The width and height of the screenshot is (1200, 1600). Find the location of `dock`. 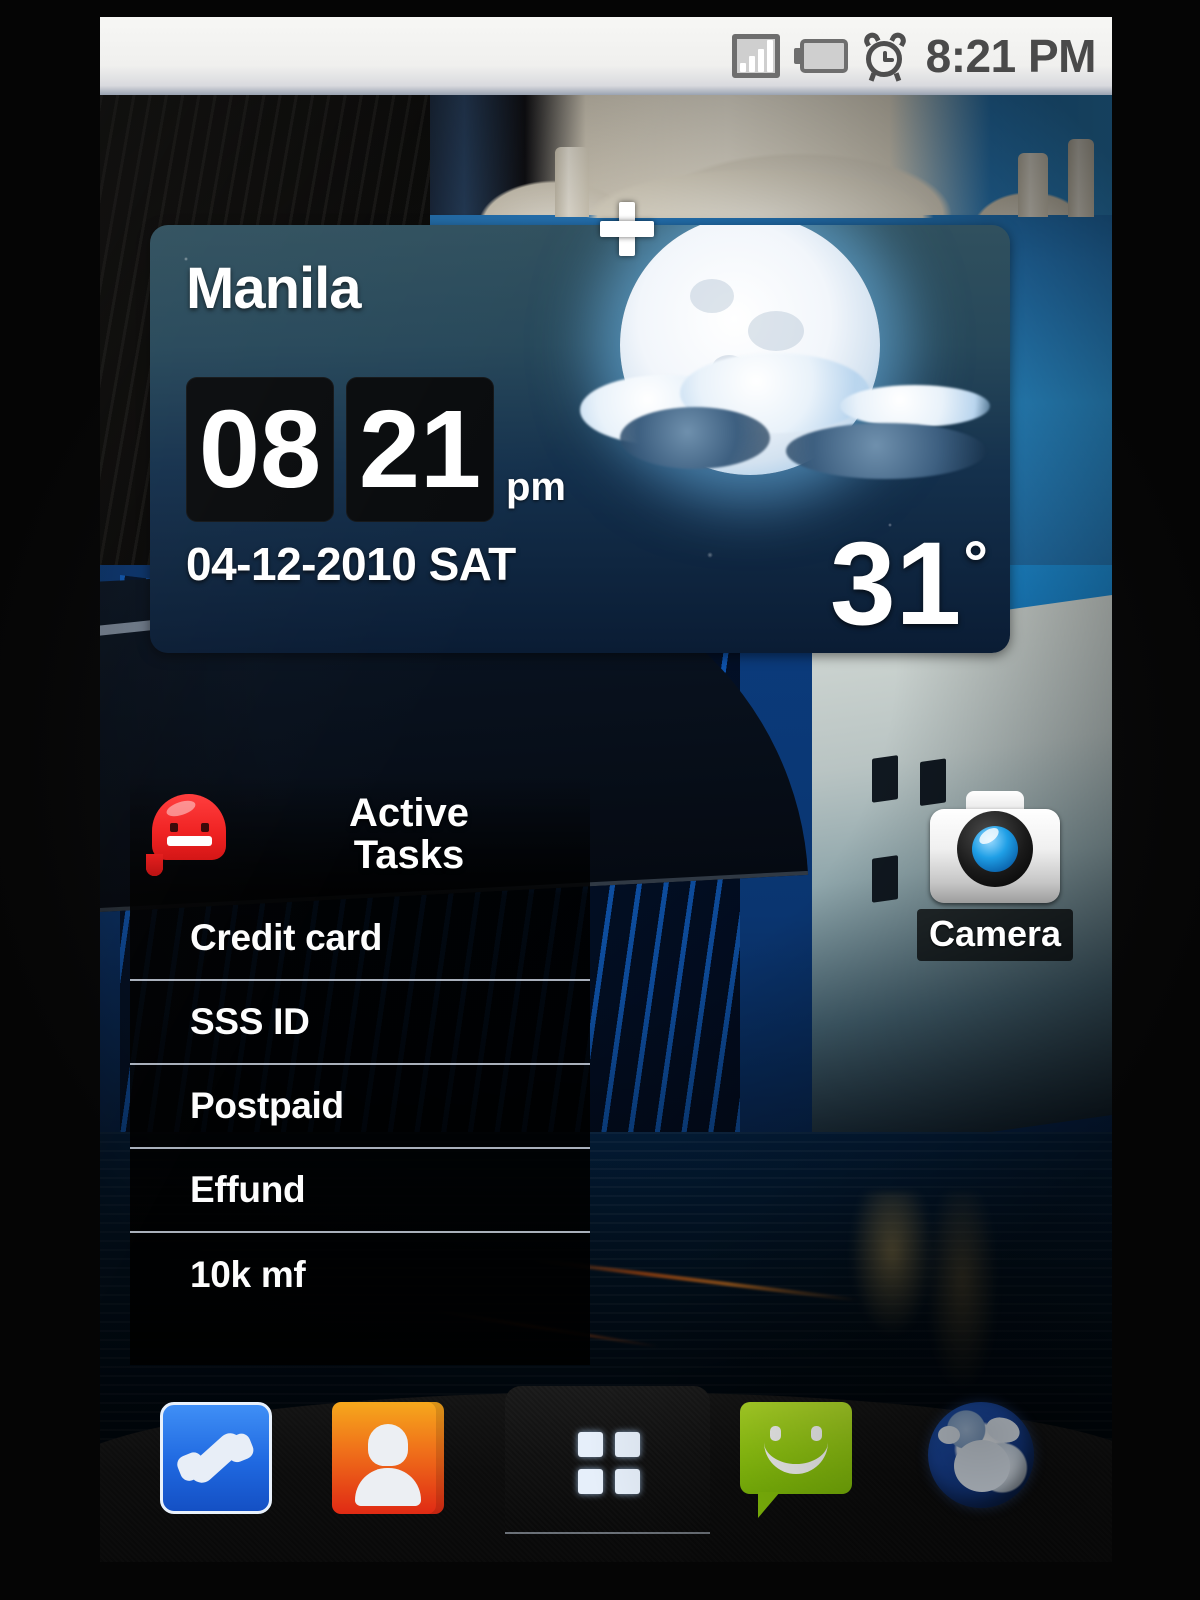

dock is located at coordinates (606, 1454).